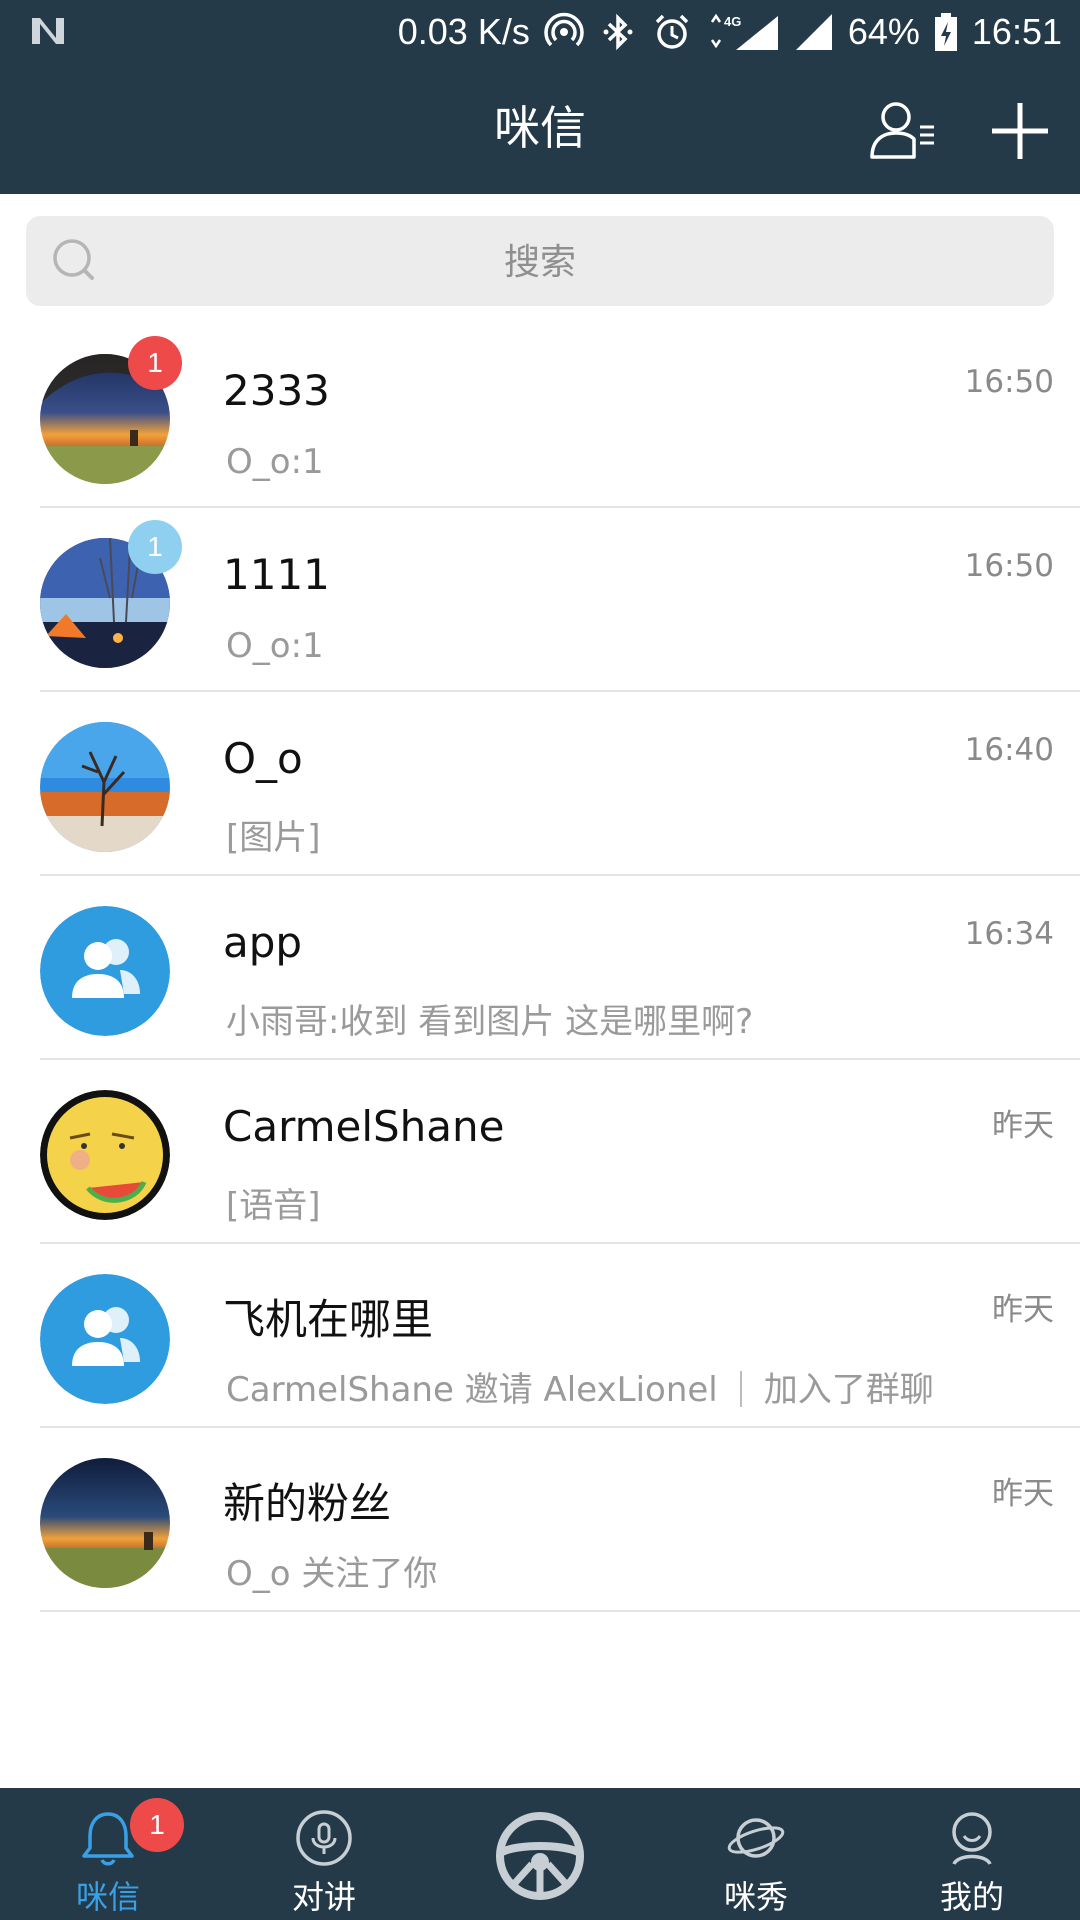 The height and width of the screenshot is (1920, 1080). What do you see at coordinates (540, 1336) in the screenshot?
I see `conversation-row: 飞机在哪里 CarmelShane 邀请 AlexLionel 加入了群聊 昨天` at bounding box center [540, 1336].